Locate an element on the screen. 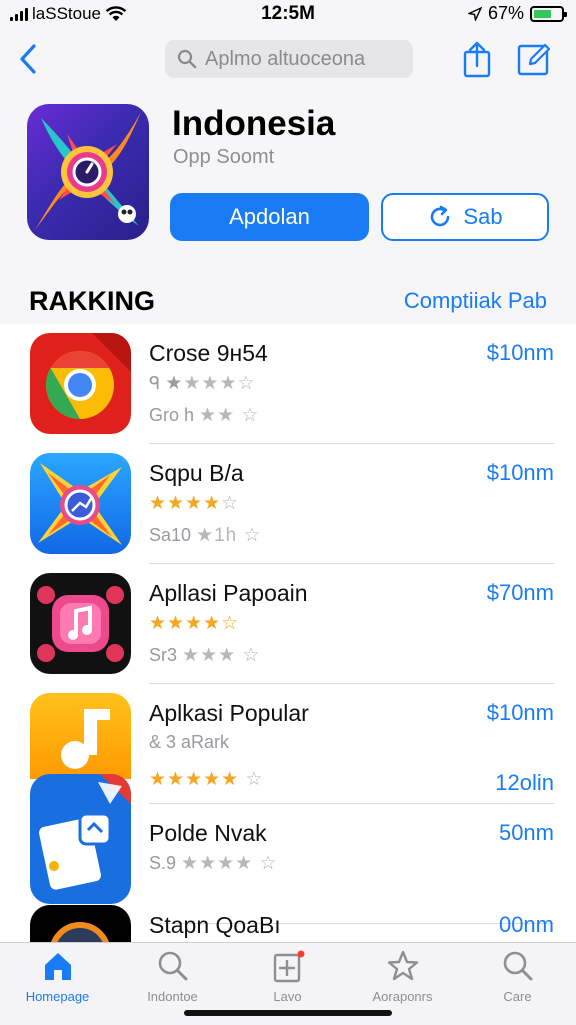 The image size is (576, 1025). share-icon is located at coordinates (477, 59).